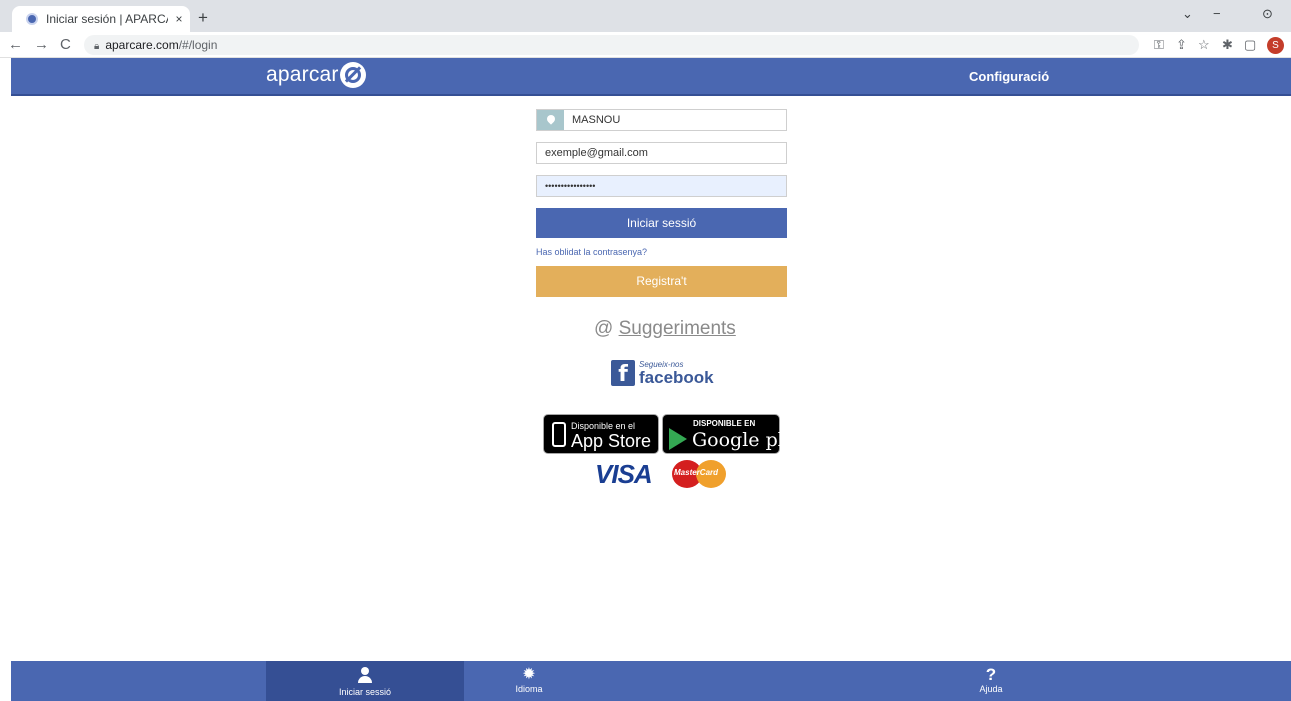 The width and height of the screenshot is (1291, 701). What do you see at coordinates (1275, 45) in the screenshot?
I see `profile-avatar: S` at bounding box center [1275, 45].